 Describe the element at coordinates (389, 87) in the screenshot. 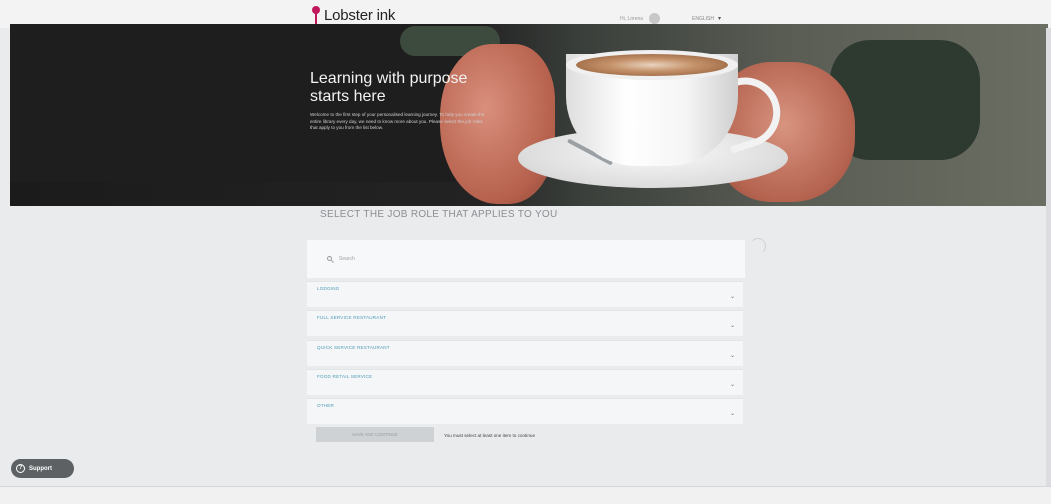

I see `hero-title: Learning with purpose starts here` at that location.